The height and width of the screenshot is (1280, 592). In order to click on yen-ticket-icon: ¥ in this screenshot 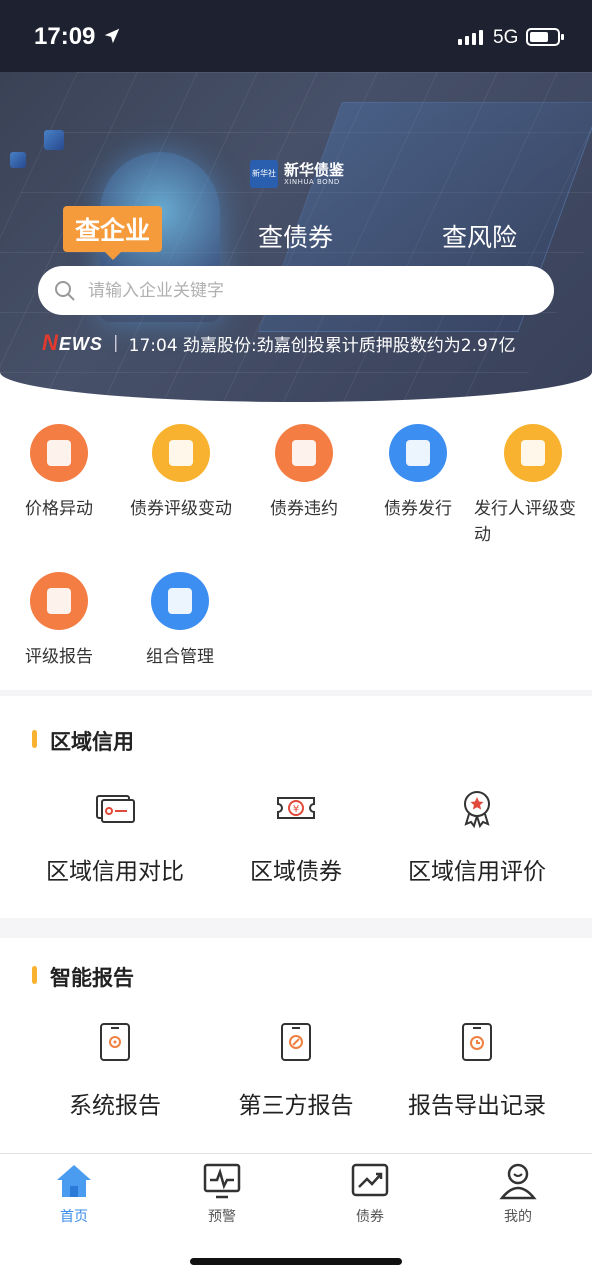, I will do `click(296, 808)`.